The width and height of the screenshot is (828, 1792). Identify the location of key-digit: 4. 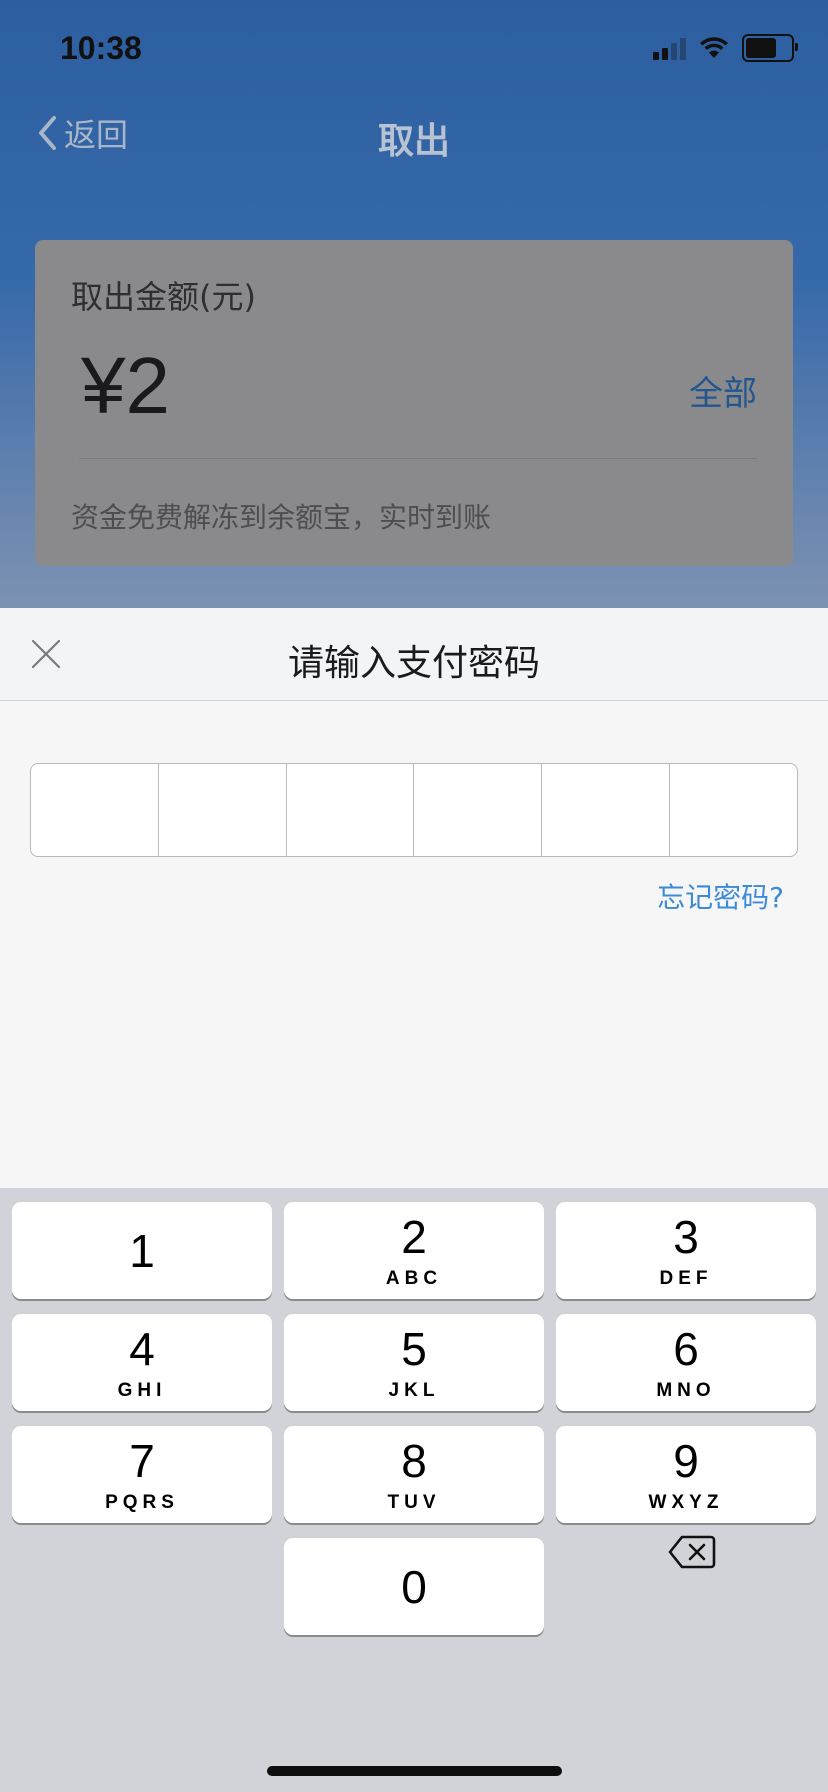
(142, 1349).